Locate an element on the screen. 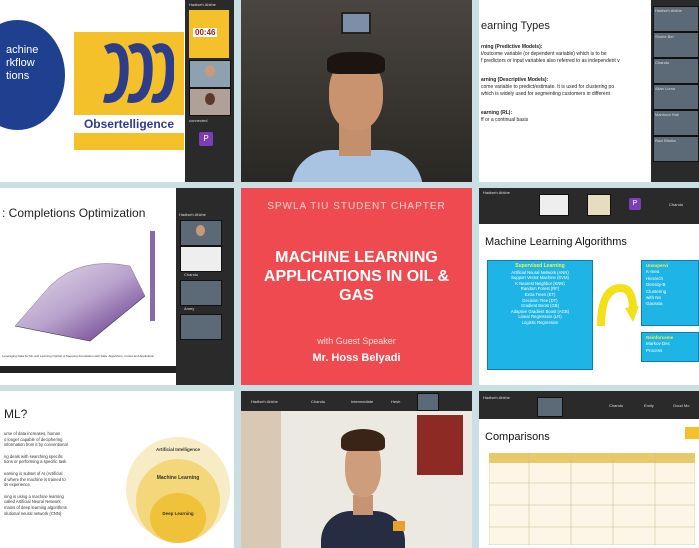  slide-line: olutional neural network (CNN) is located at coordinates (33, 513).